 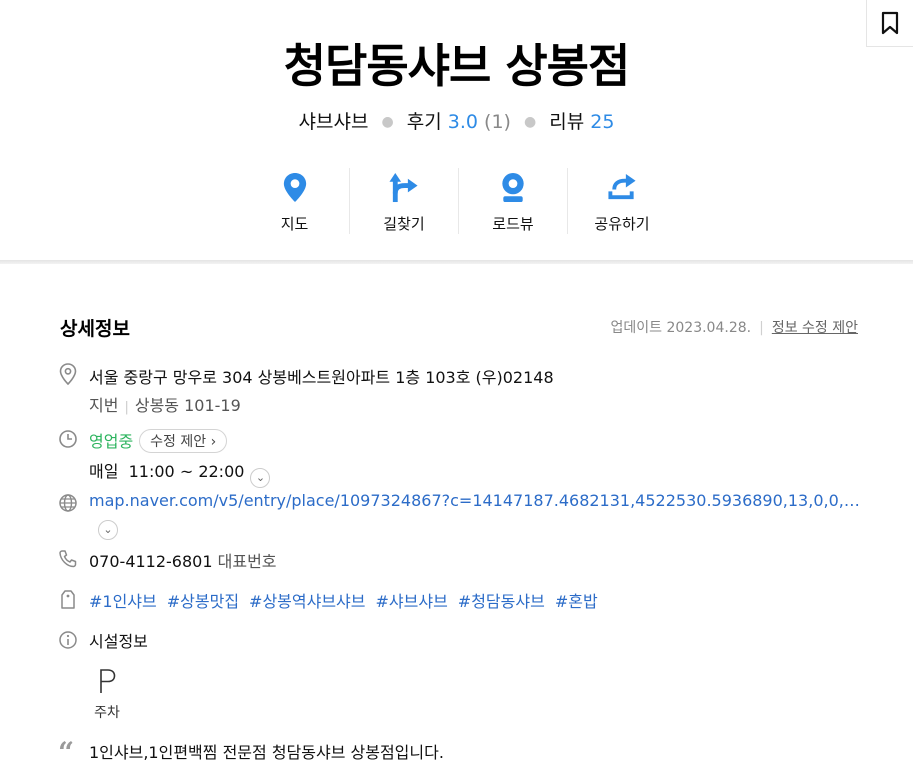 I want to click on info-icon, so click(x=68, y=640).